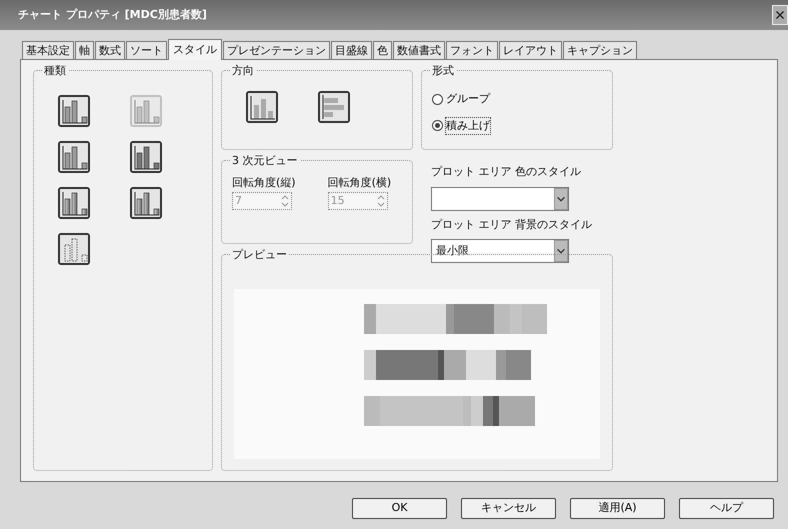 The image size is (788, 529). What do you see at coordinates (508, 508) in the screenshot?
I see `dialog-button: キャンセル` at bounding box center [508, 508].